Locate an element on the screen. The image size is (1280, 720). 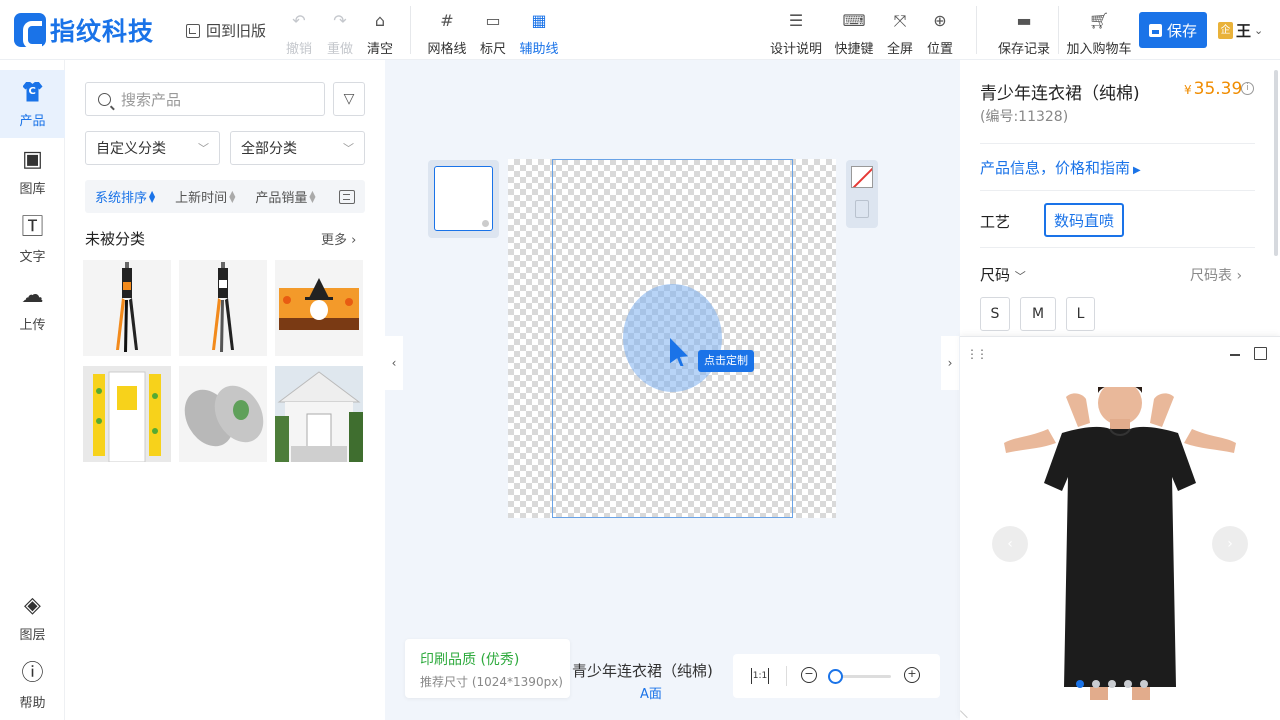
redo-button: ↷ 重做 is located at coordinates (340, 33).